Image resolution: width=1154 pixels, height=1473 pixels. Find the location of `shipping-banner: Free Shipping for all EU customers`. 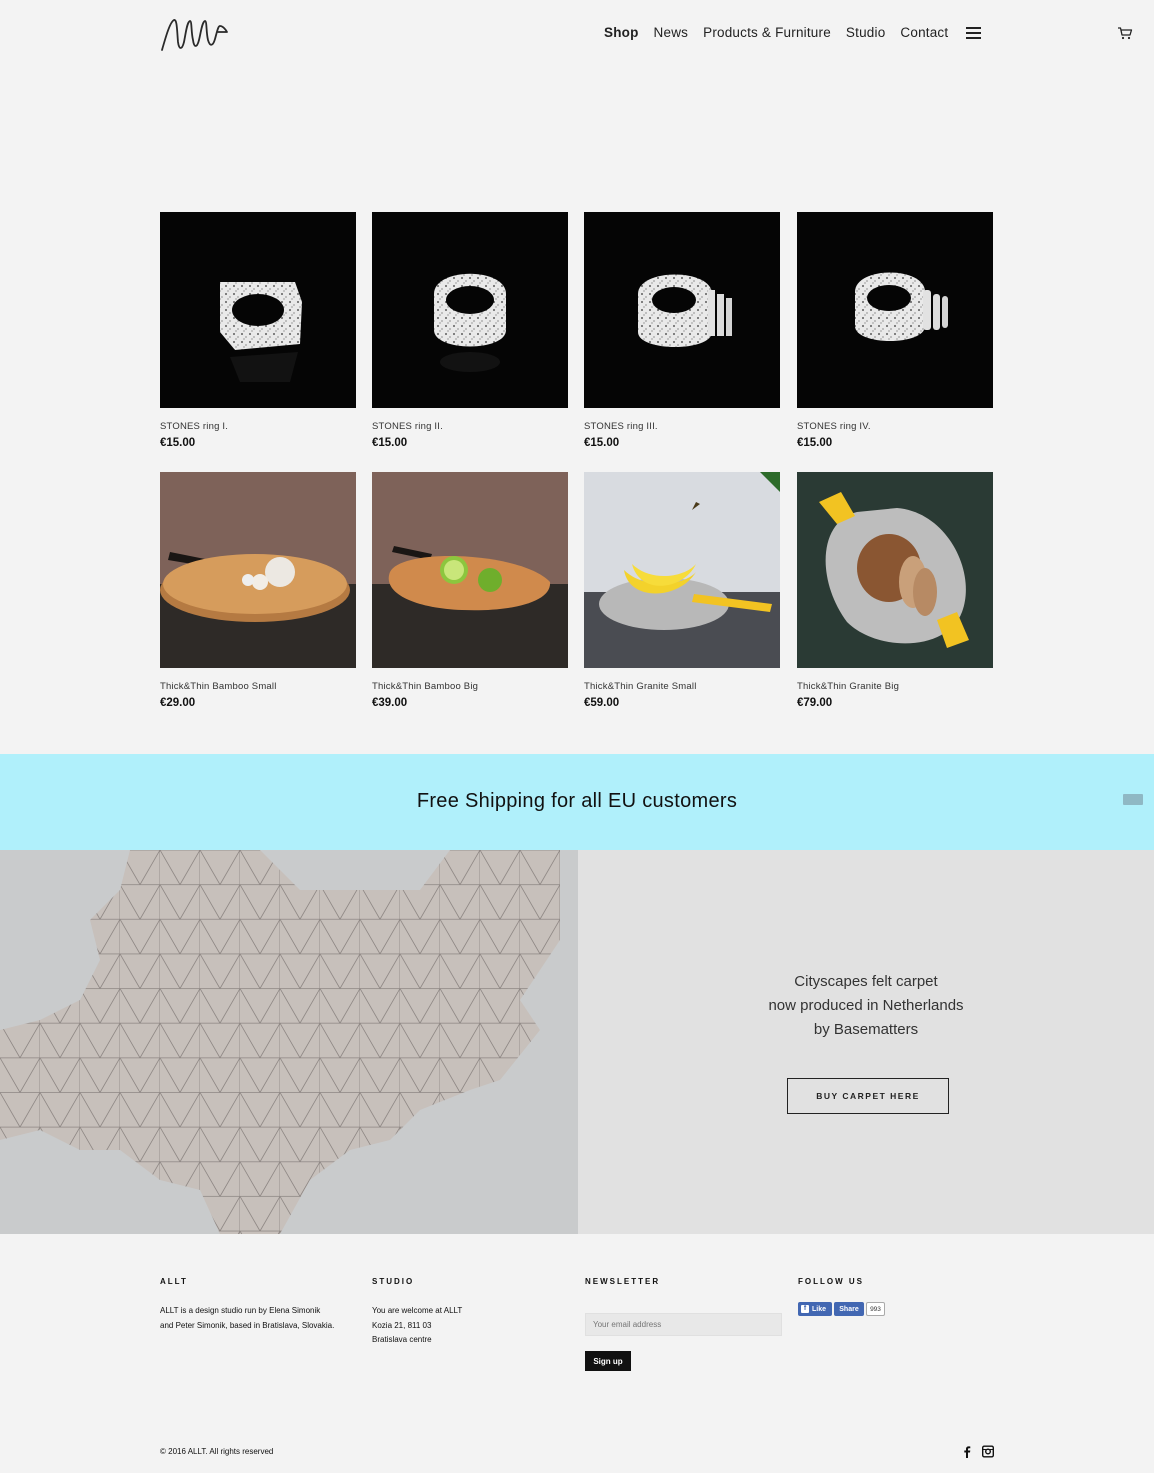

shipping-banner: Free Shipping for all EU customers is located at coordinates (577, 802).